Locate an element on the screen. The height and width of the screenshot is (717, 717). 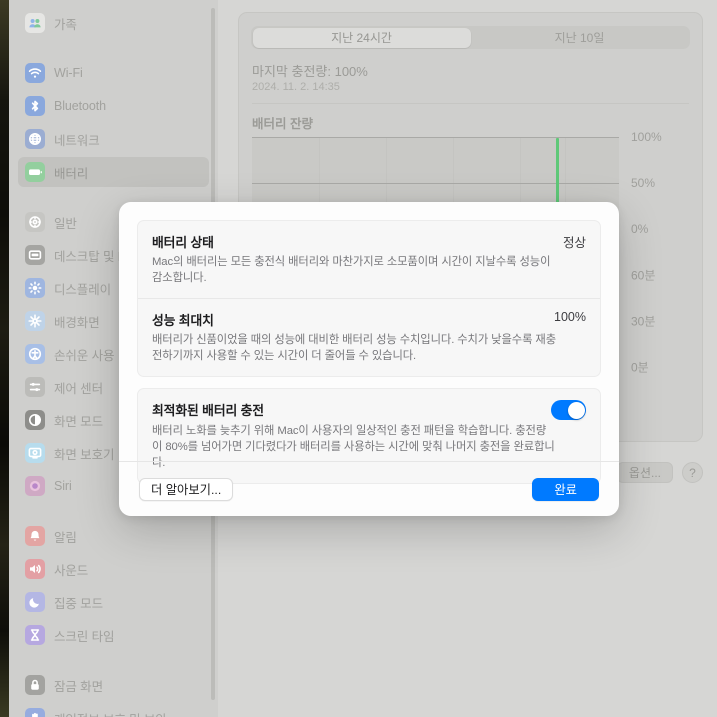
modal-footer: 더 알아보기... 완료 is located at coordinates (369, 488).